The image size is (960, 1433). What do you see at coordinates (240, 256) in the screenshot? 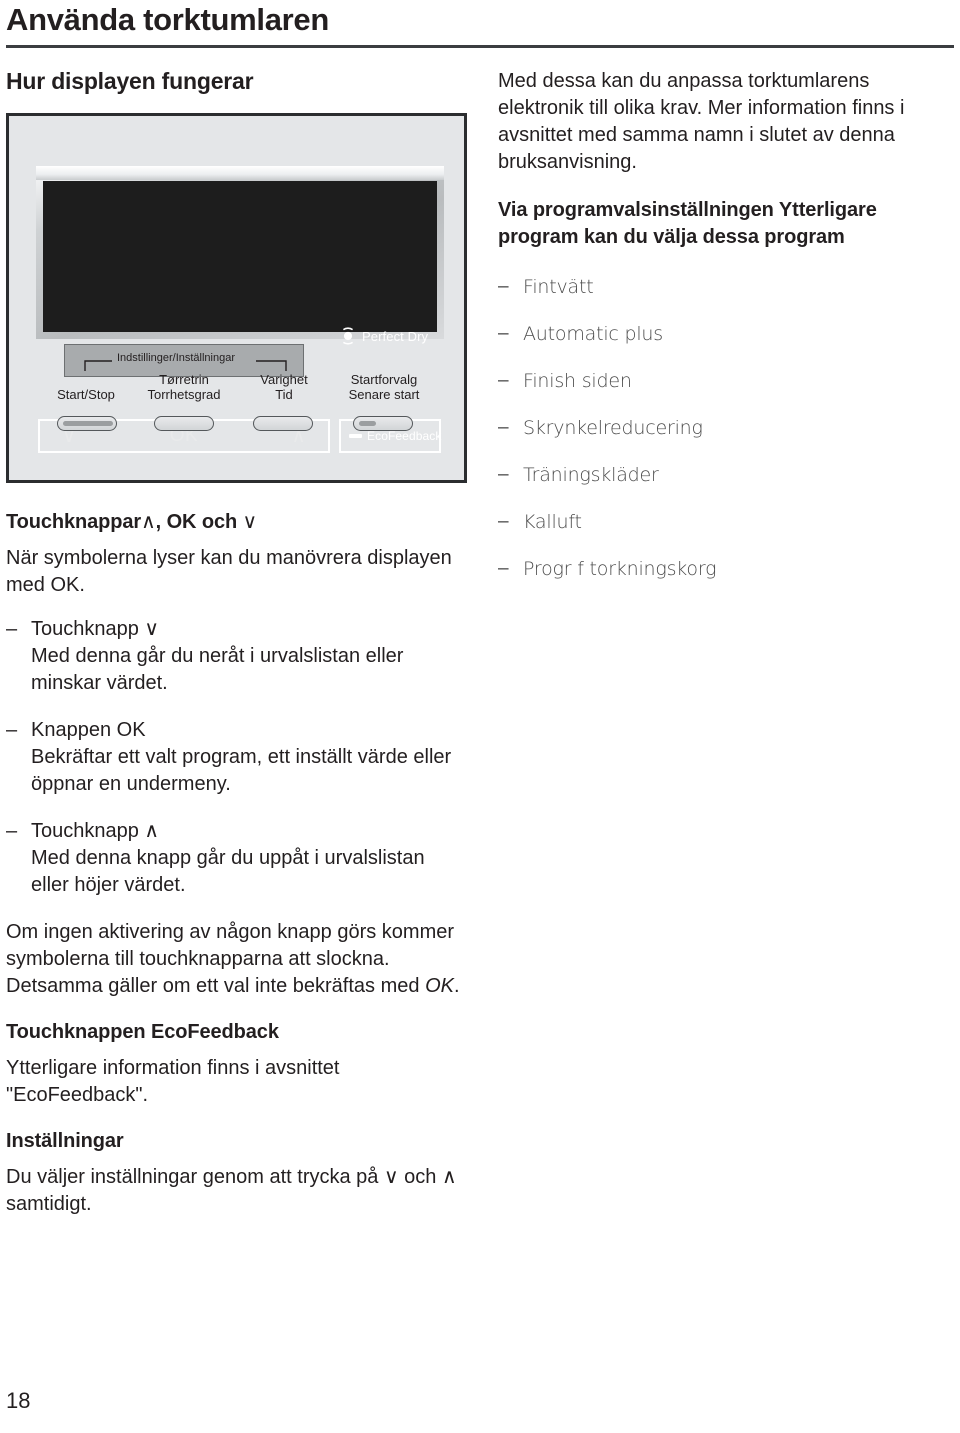
I see `panel-face` at bounding box center [240, 256].